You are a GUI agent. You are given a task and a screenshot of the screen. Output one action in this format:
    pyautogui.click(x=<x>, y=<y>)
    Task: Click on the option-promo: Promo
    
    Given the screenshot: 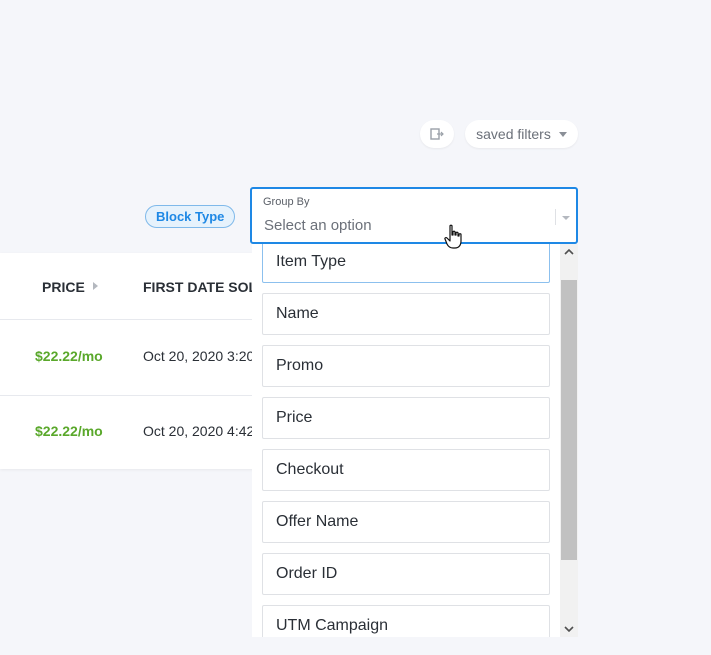 What is the action you would take?
    pyautogui.click(x=406, y=366)
    